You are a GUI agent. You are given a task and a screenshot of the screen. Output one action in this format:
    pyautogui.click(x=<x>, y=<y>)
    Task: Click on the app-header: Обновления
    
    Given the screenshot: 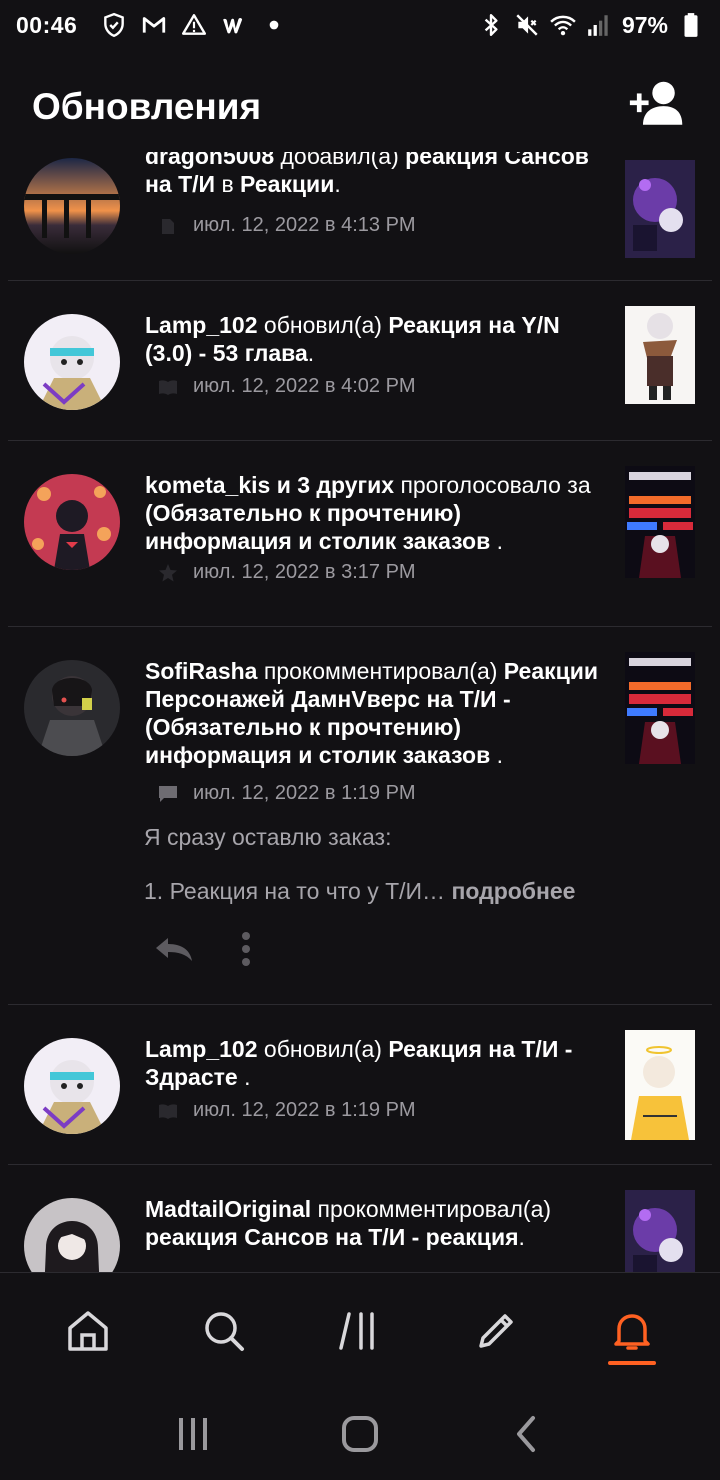 What is the action you would take?
    pyautogui.click(x=360, y=107)
    